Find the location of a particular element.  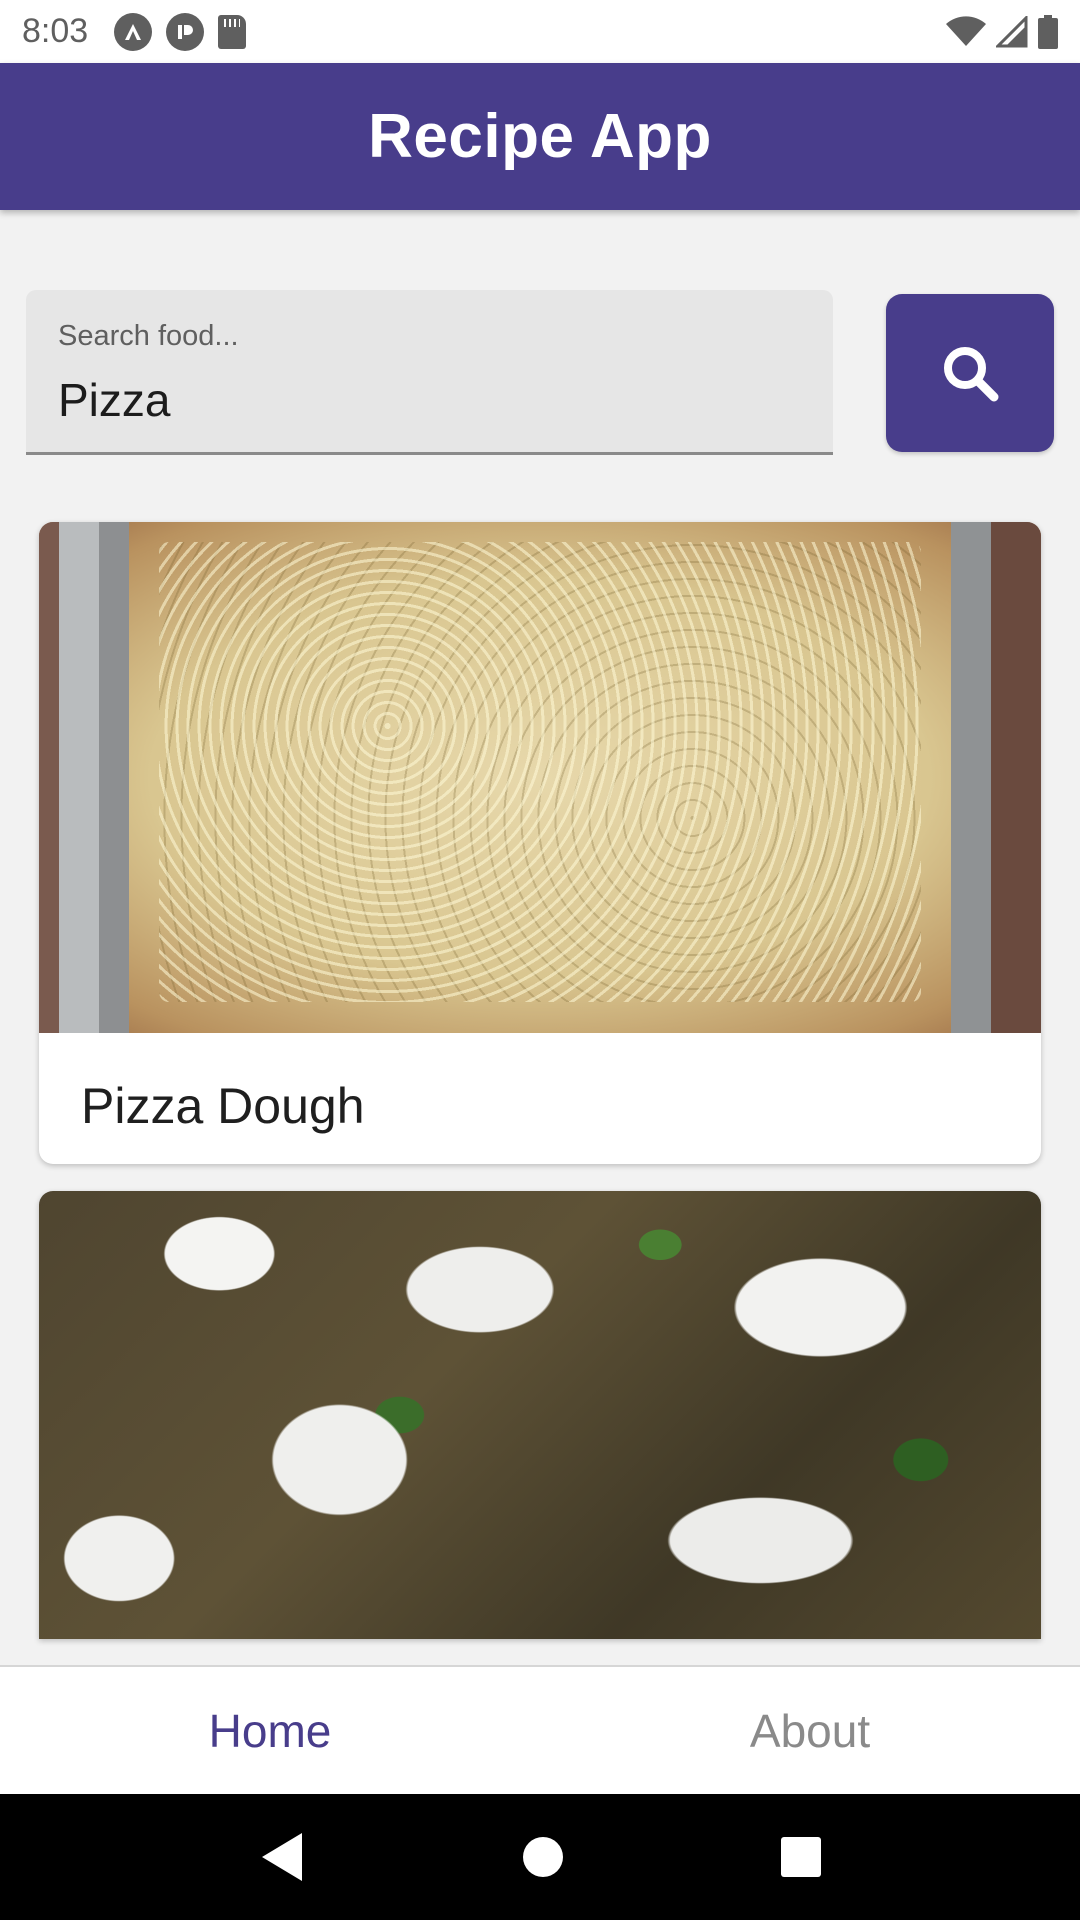

nav-about-tab: About is located at coordinates (810, 1730).